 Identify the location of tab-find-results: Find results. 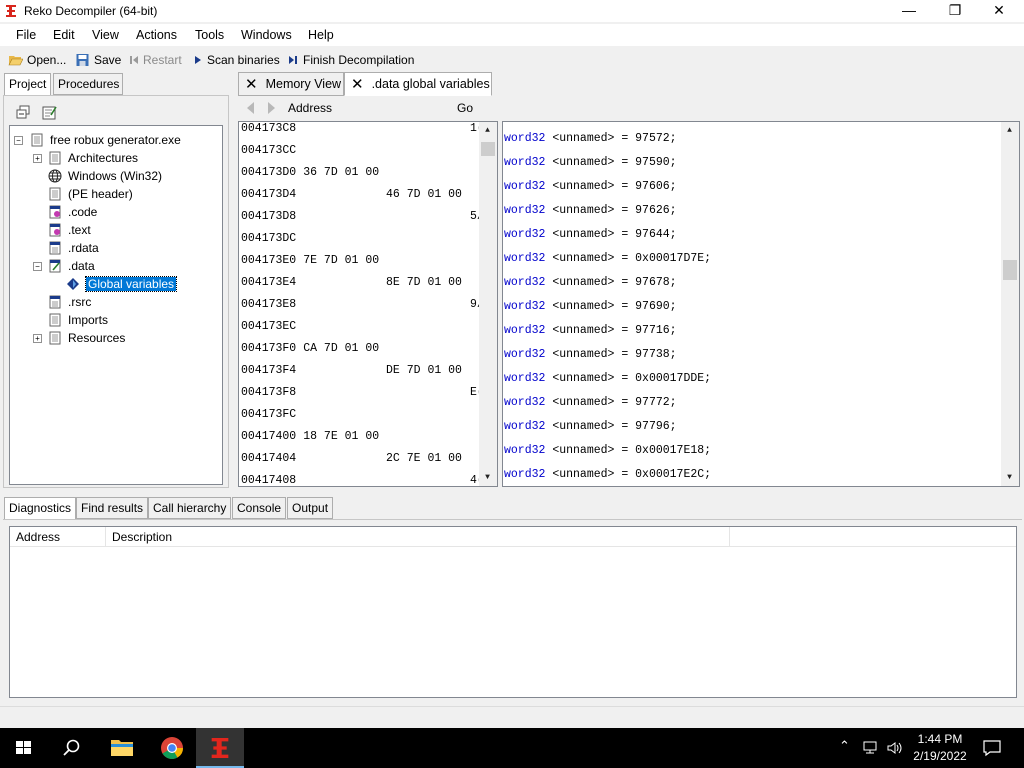
(112, 508).